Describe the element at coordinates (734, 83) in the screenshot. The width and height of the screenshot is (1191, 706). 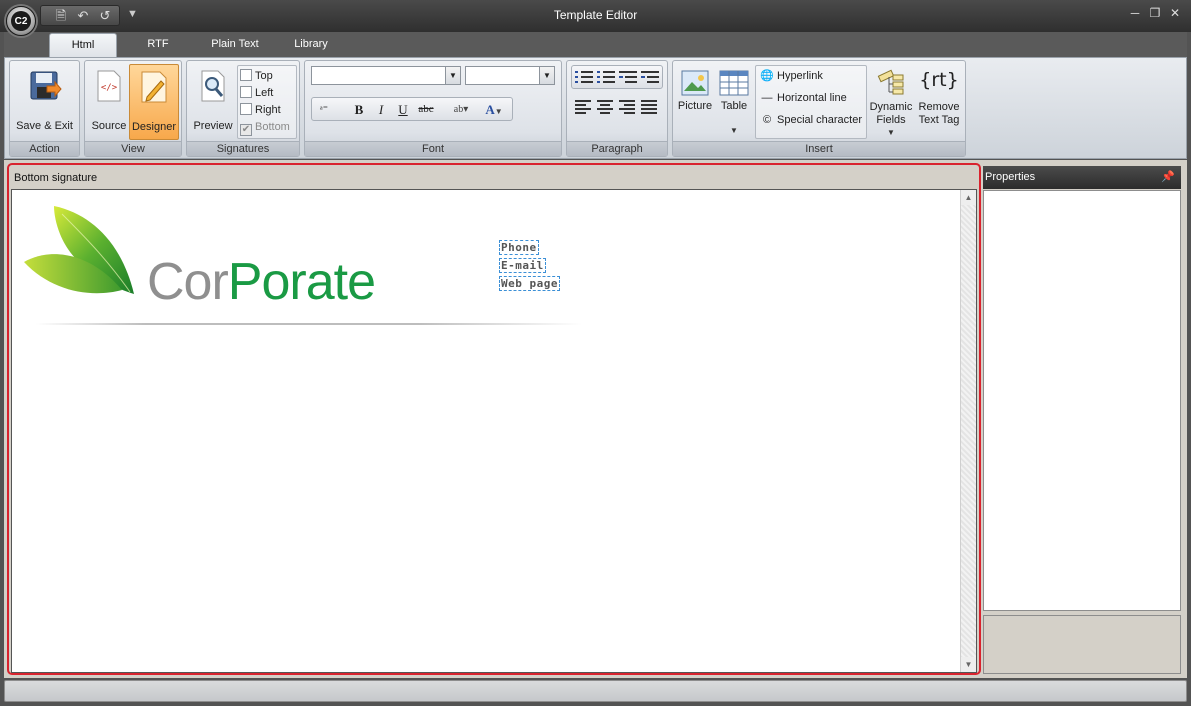
I see `table-icon` at that location.